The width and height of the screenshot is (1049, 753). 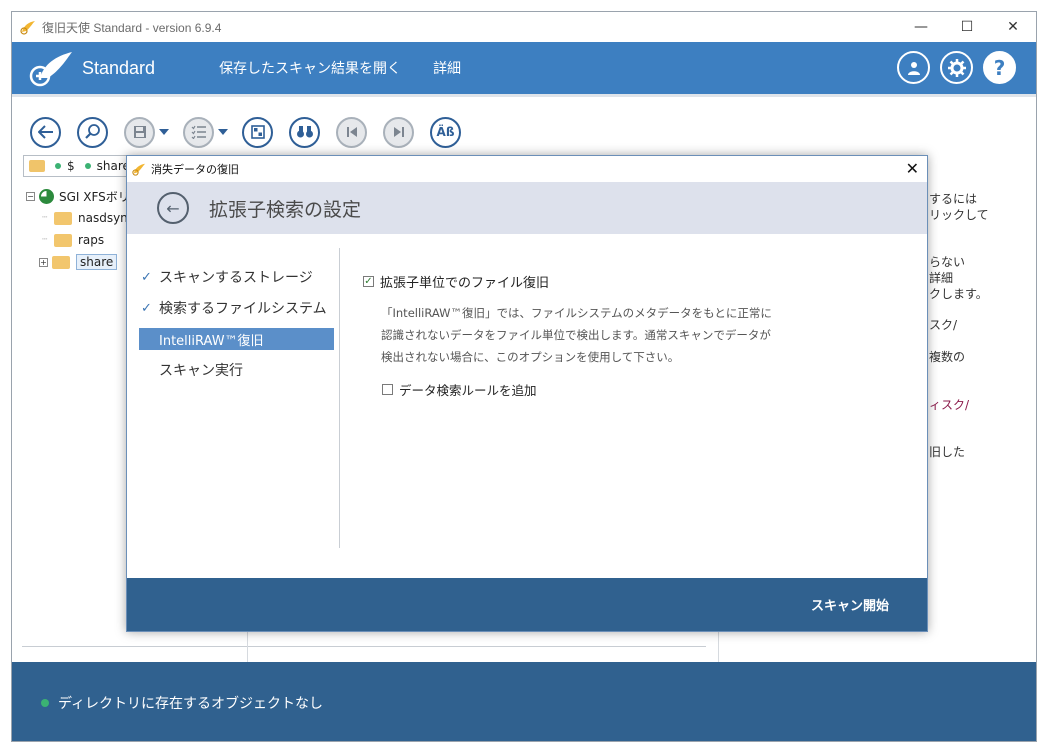 What do you see at coordinates (223, 132) in the screenshot?
I see `list-dropdown-arrow` at bounding box center [223, 132].